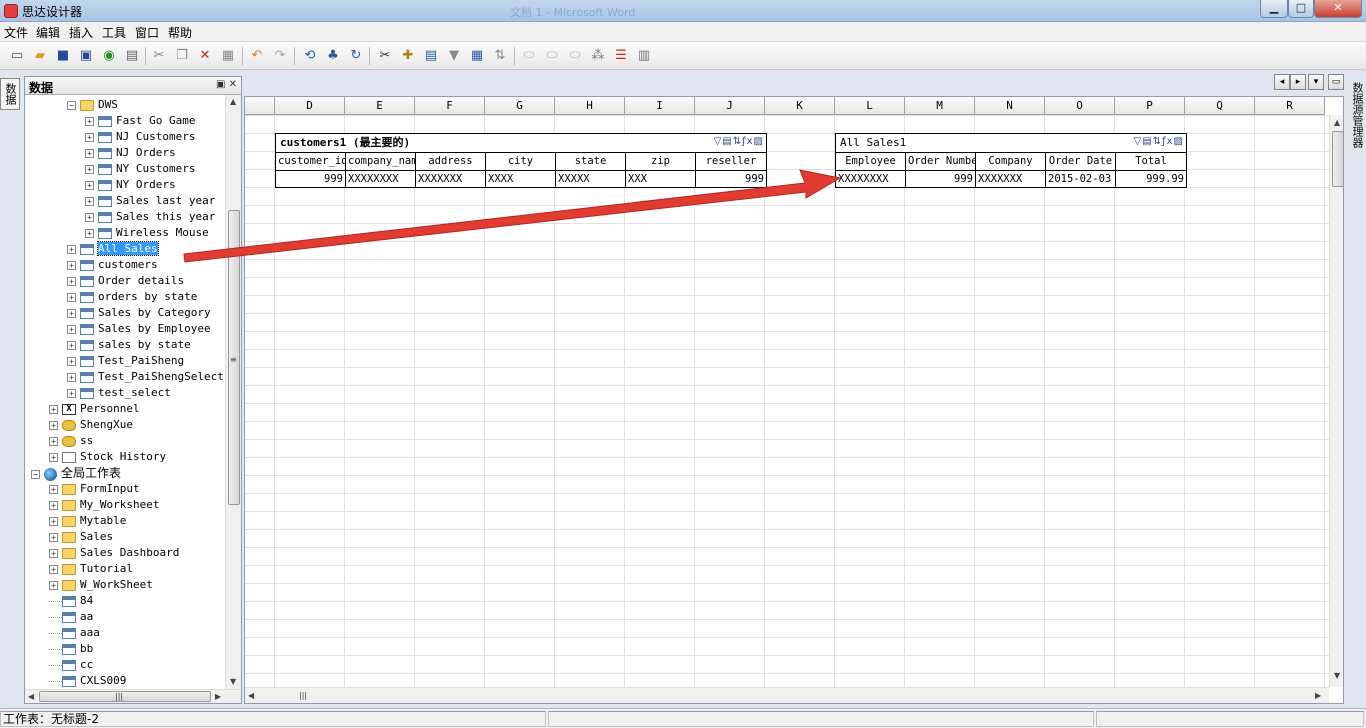 The image size is (1366, 728). Describe the element at coordinates (1150, 106) in the screenshot. I see `column-header: P` at that location.